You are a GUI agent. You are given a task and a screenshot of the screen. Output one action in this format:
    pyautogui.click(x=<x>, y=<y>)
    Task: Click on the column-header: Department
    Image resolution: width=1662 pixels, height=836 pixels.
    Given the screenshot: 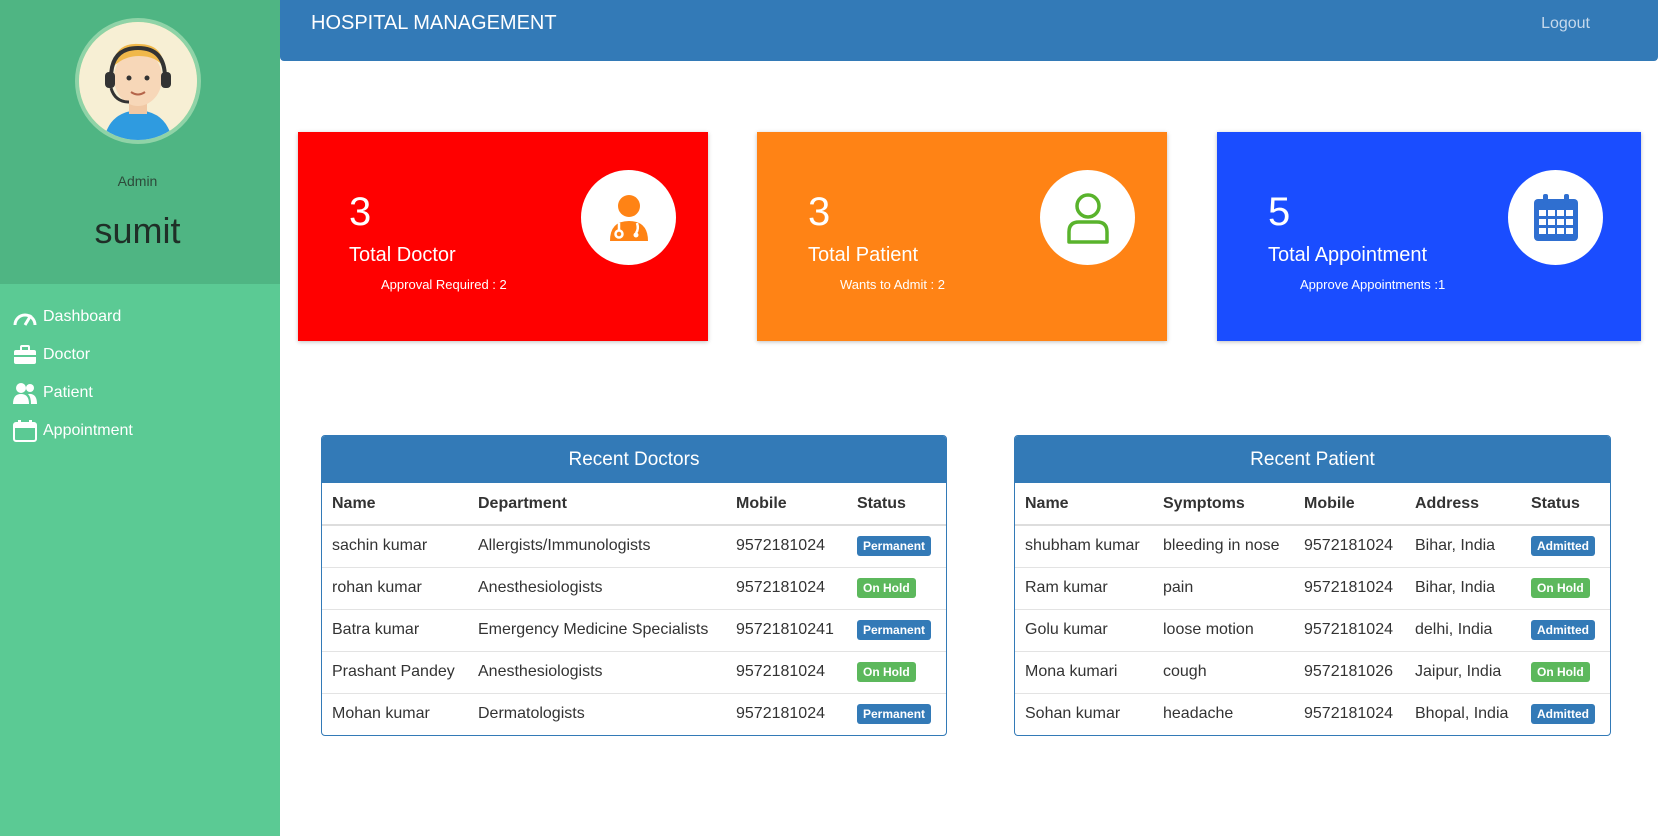 What is the action you would take?
    pyautogui.click(x=597, y=504)
    